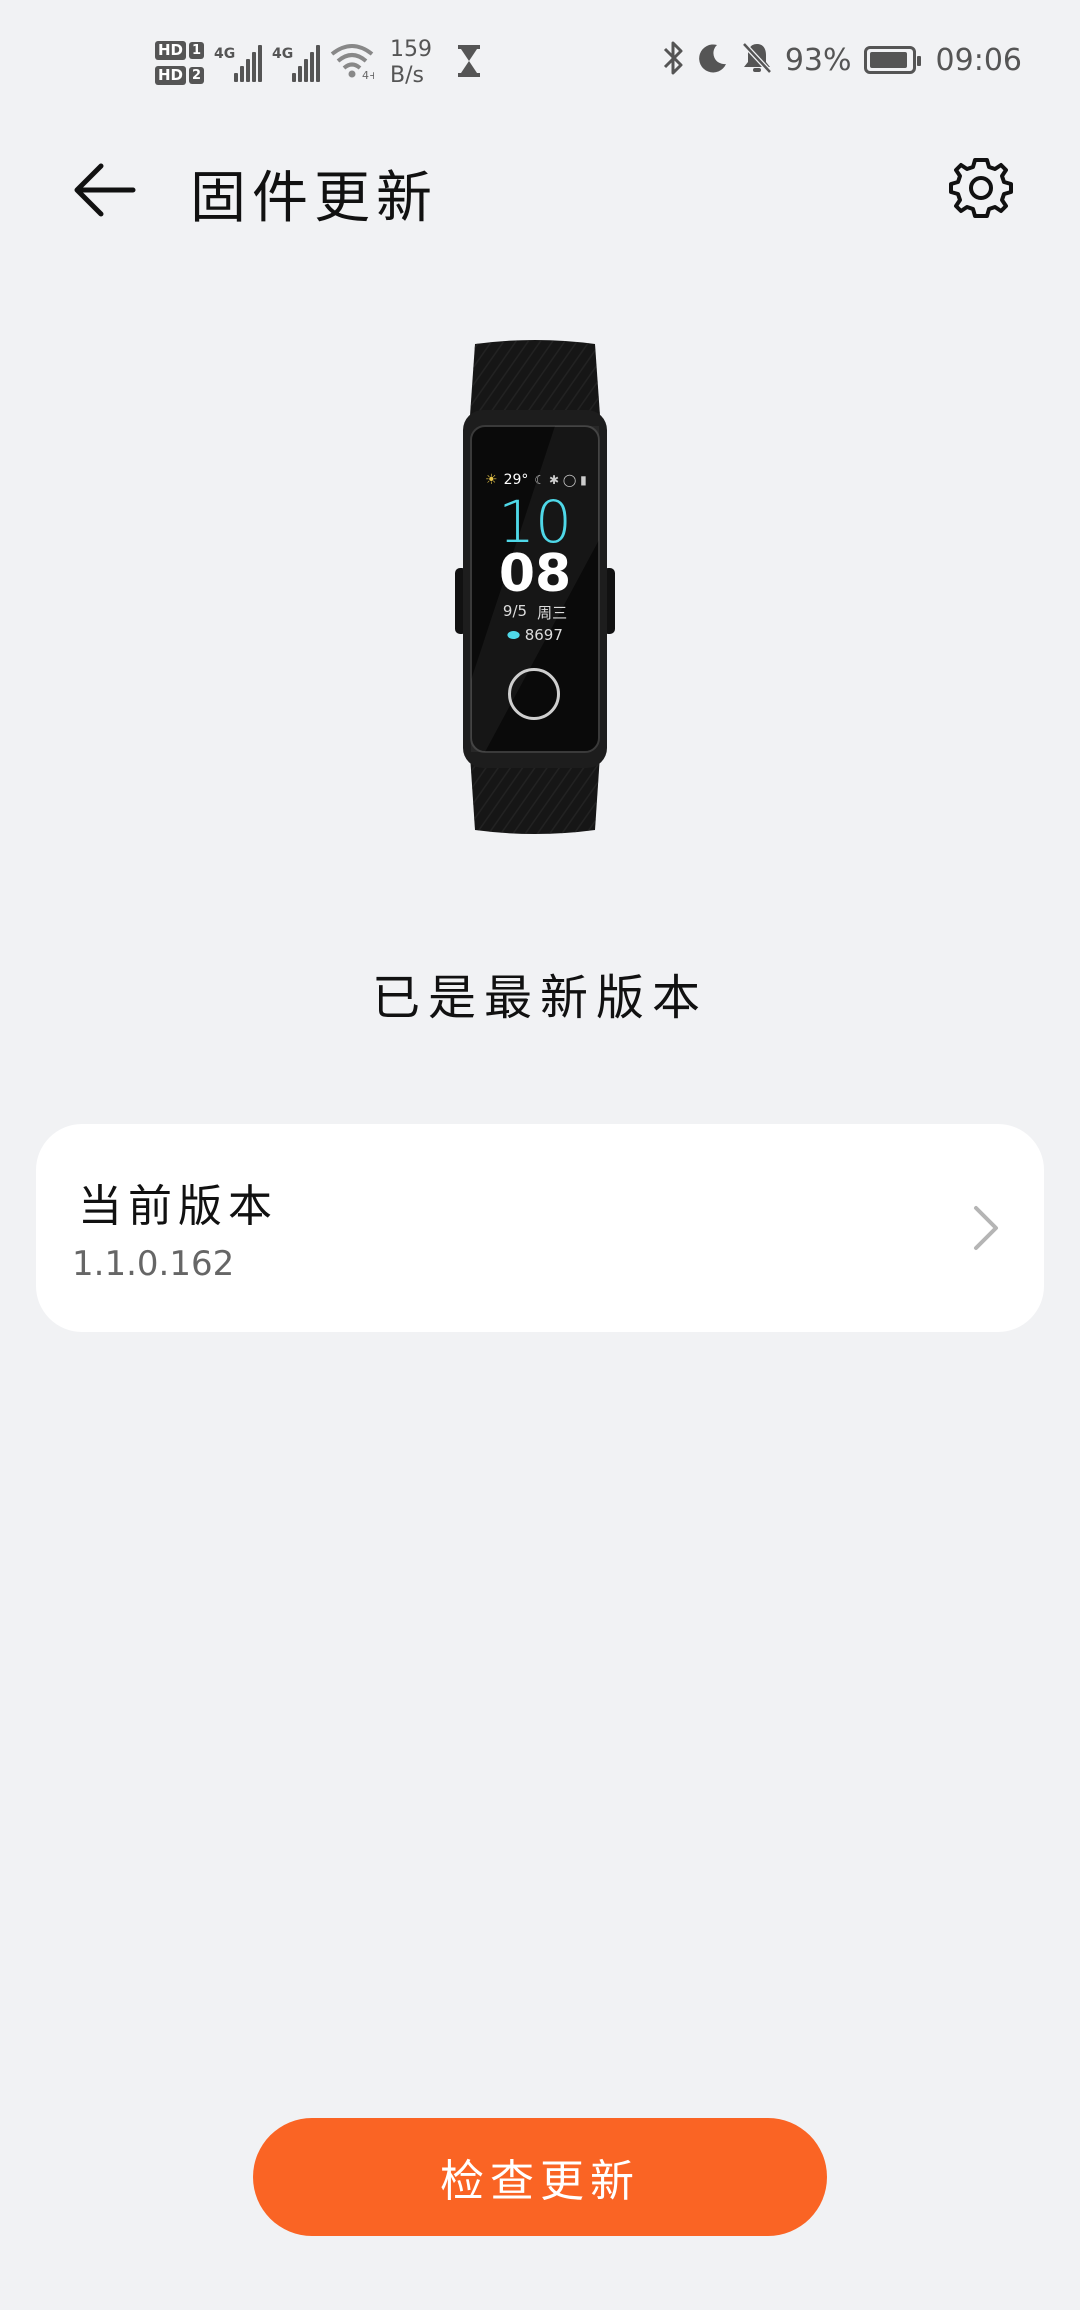  I want to click on gear-icon, so click(981, 188).